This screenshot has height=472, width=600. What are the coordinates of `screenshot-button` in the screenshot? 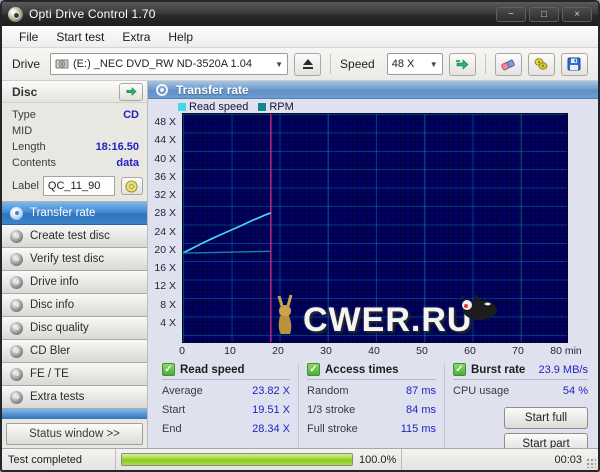 It's located at (541, 64).